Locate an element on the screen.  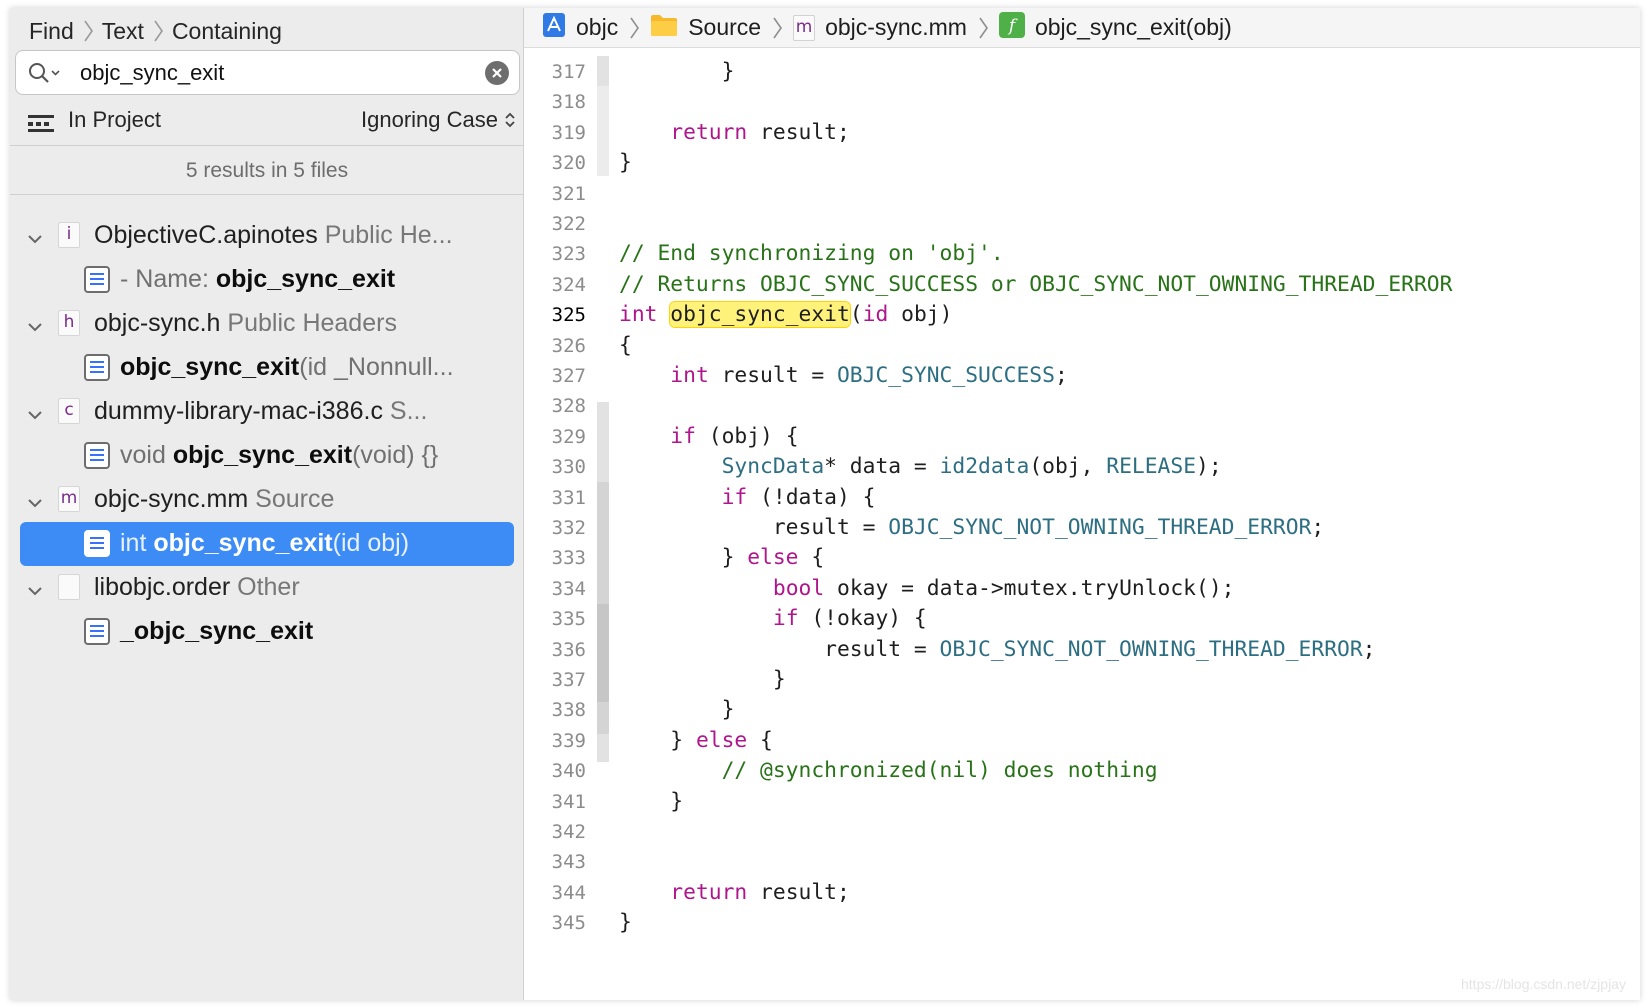
result-match-row: - Name: objc_sync_exit is located at coordinates (267, 280).